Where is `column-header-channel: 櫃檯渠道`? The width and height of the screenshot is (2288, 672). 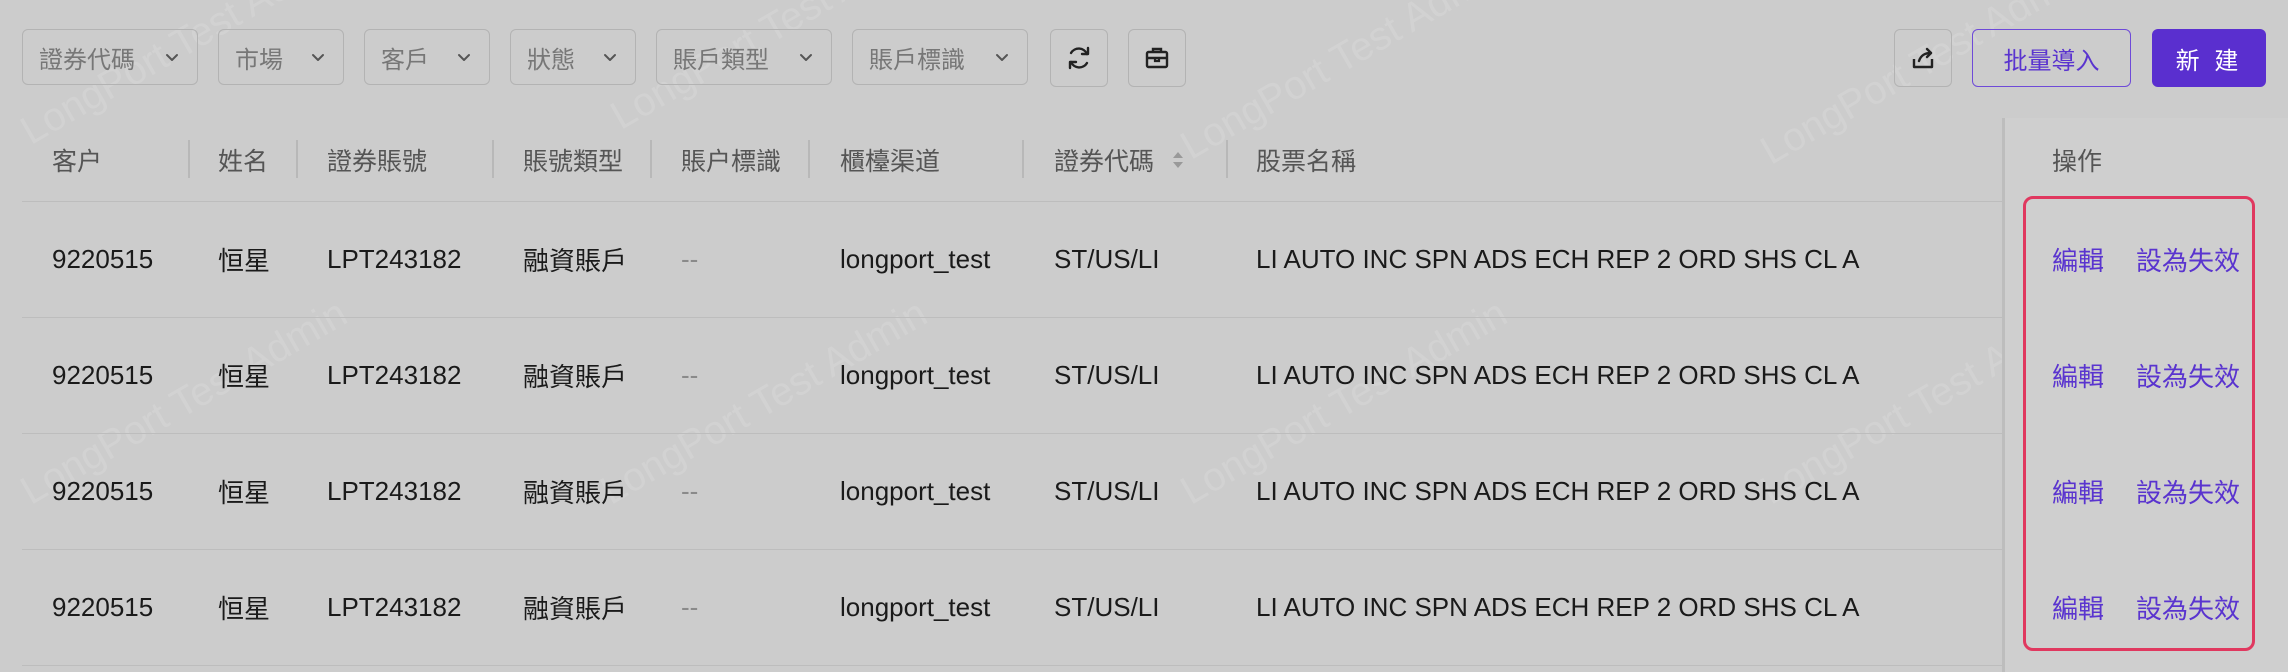 column-header-channel: 櫃檯渠道 is located at coordinates (890, 161).